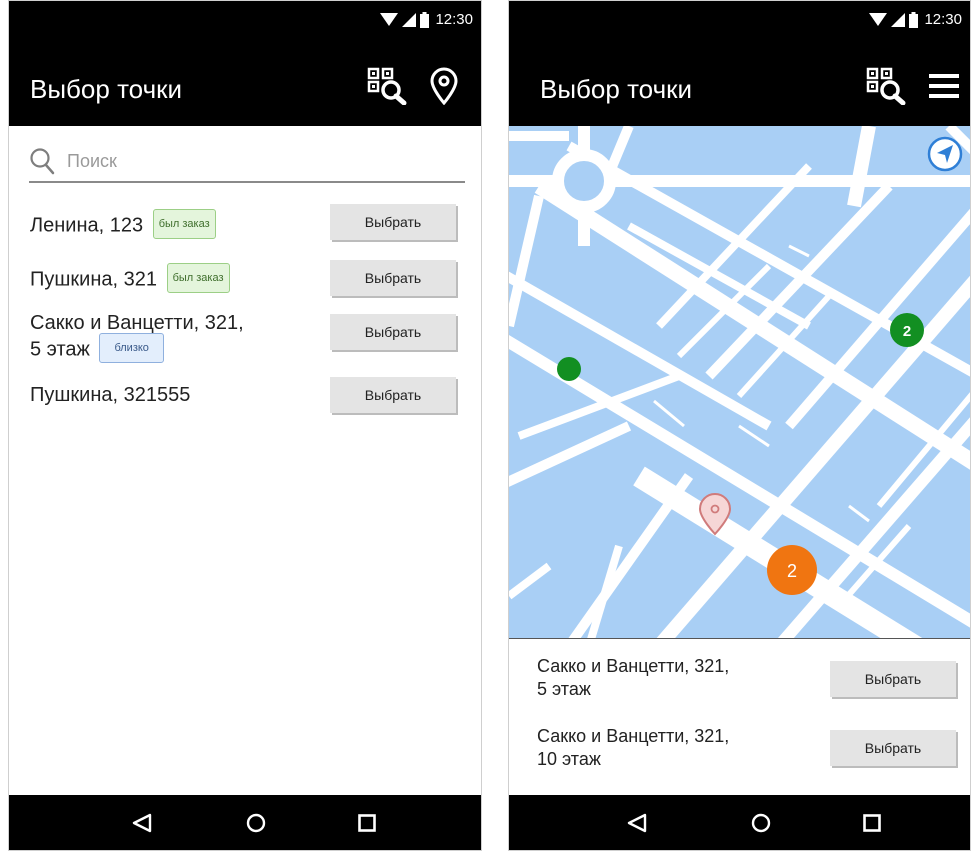 This screenshot has height=851, width=971. I want to click on map-view-button, so click(444, 86).